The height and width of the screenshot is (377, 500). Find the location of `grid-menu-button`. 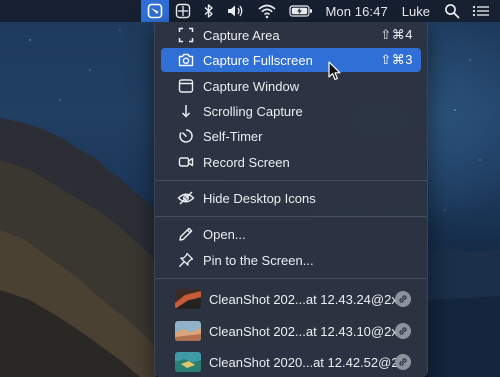

grid-menu-button is located at coordinates (183, 11).